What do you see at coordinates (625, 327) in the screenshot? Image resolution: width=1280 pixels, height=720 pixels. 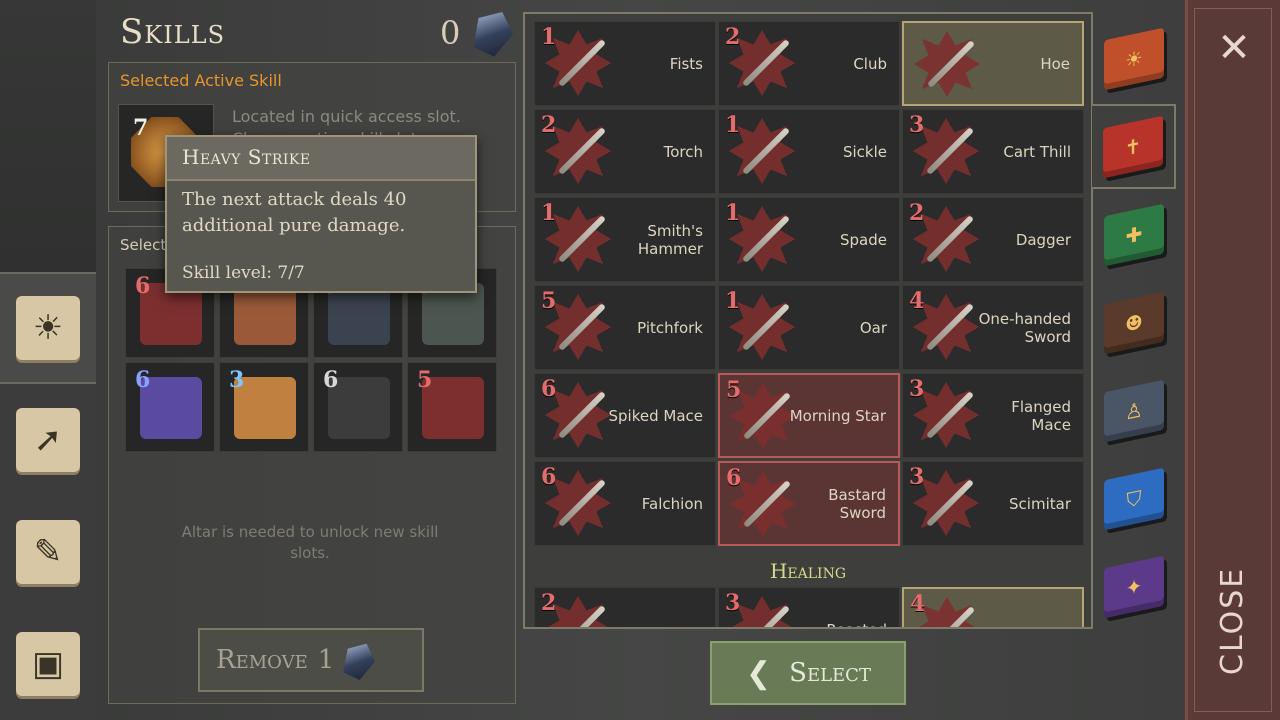 I see `skill-cell: 5 Pitchfork` at bounding box center [625, 327].